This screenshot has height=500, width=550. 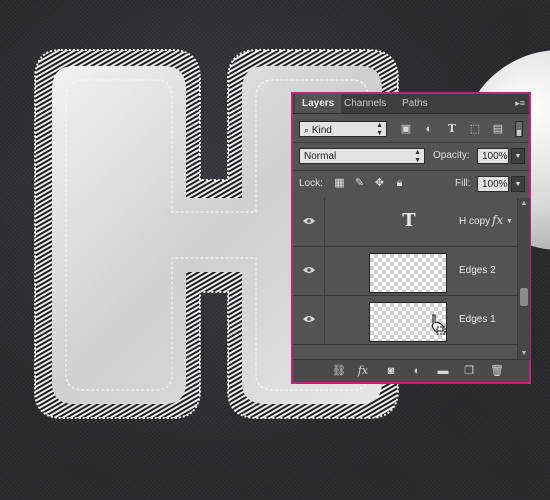 What do you see at coordinates (524, 297) in the screenshot?
I see `scrollbar-thumb` at bounding box center [524, 297].